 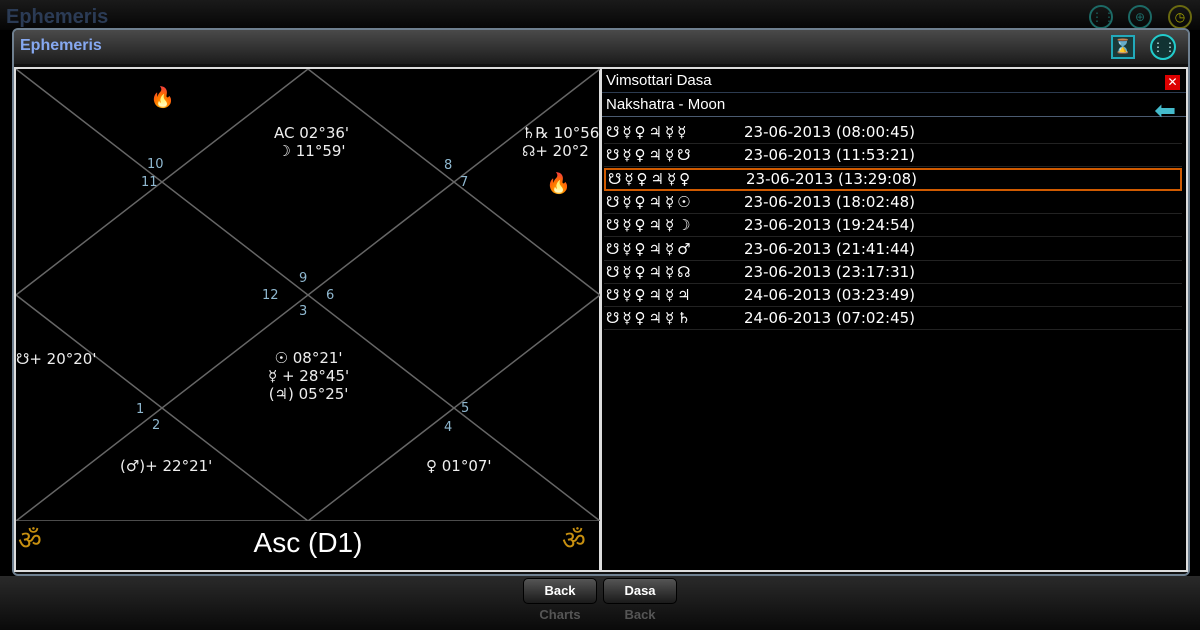 I want to click on dasa-row: ☋☿♀♃☿☊ 23-06-2013 (23:17:31), so click(x=893, y=272).